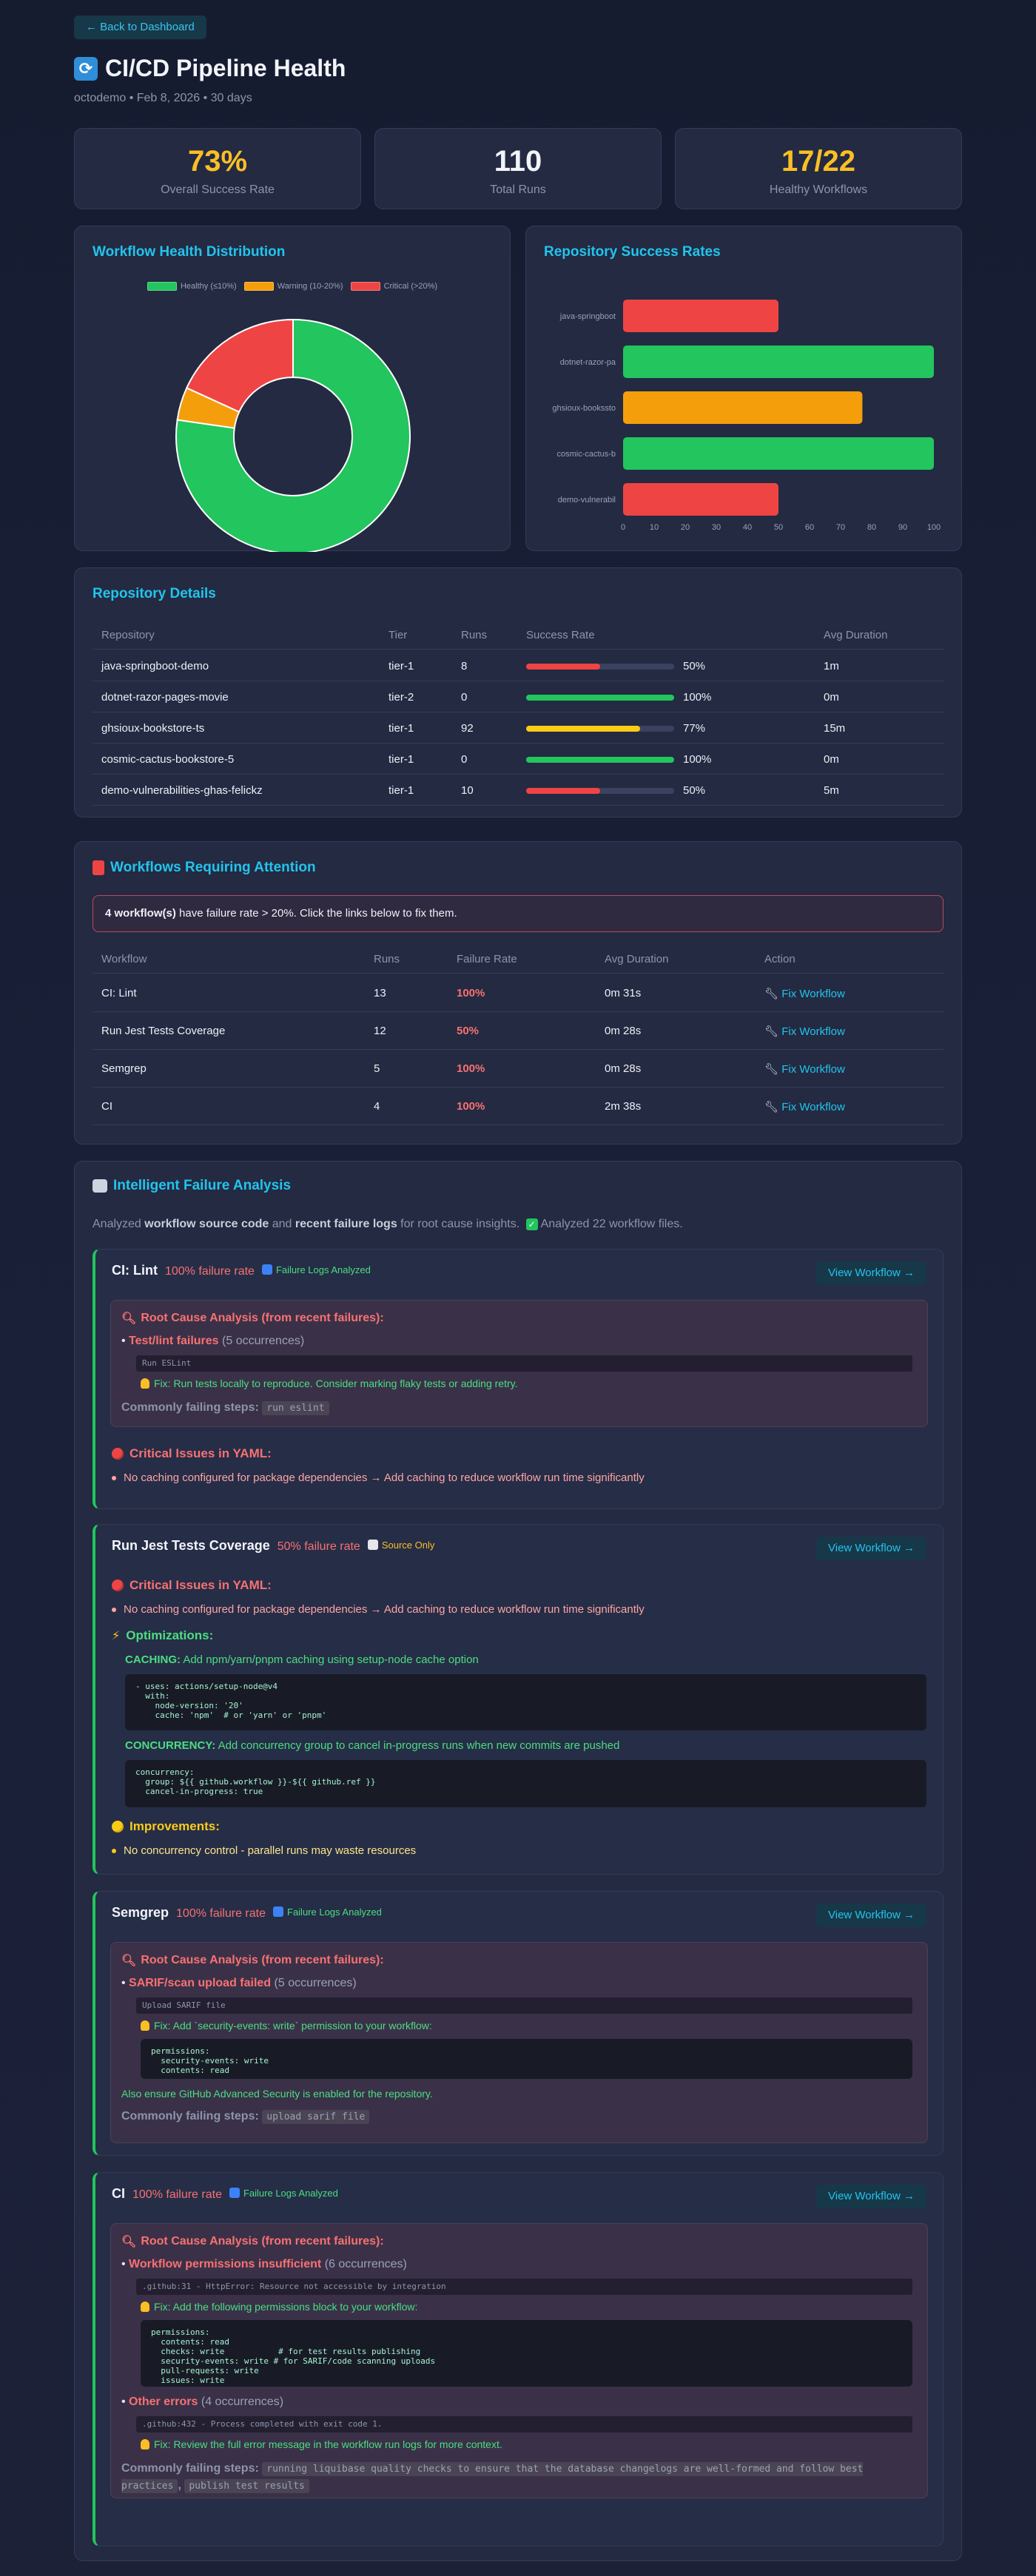 The height and width of the screenshot is (2576, 1036). What do you see at coordinates (773, 1107) in the screenshot?
I see `wrench-icon: 🔧︎` at bounding box center [773, 1107].